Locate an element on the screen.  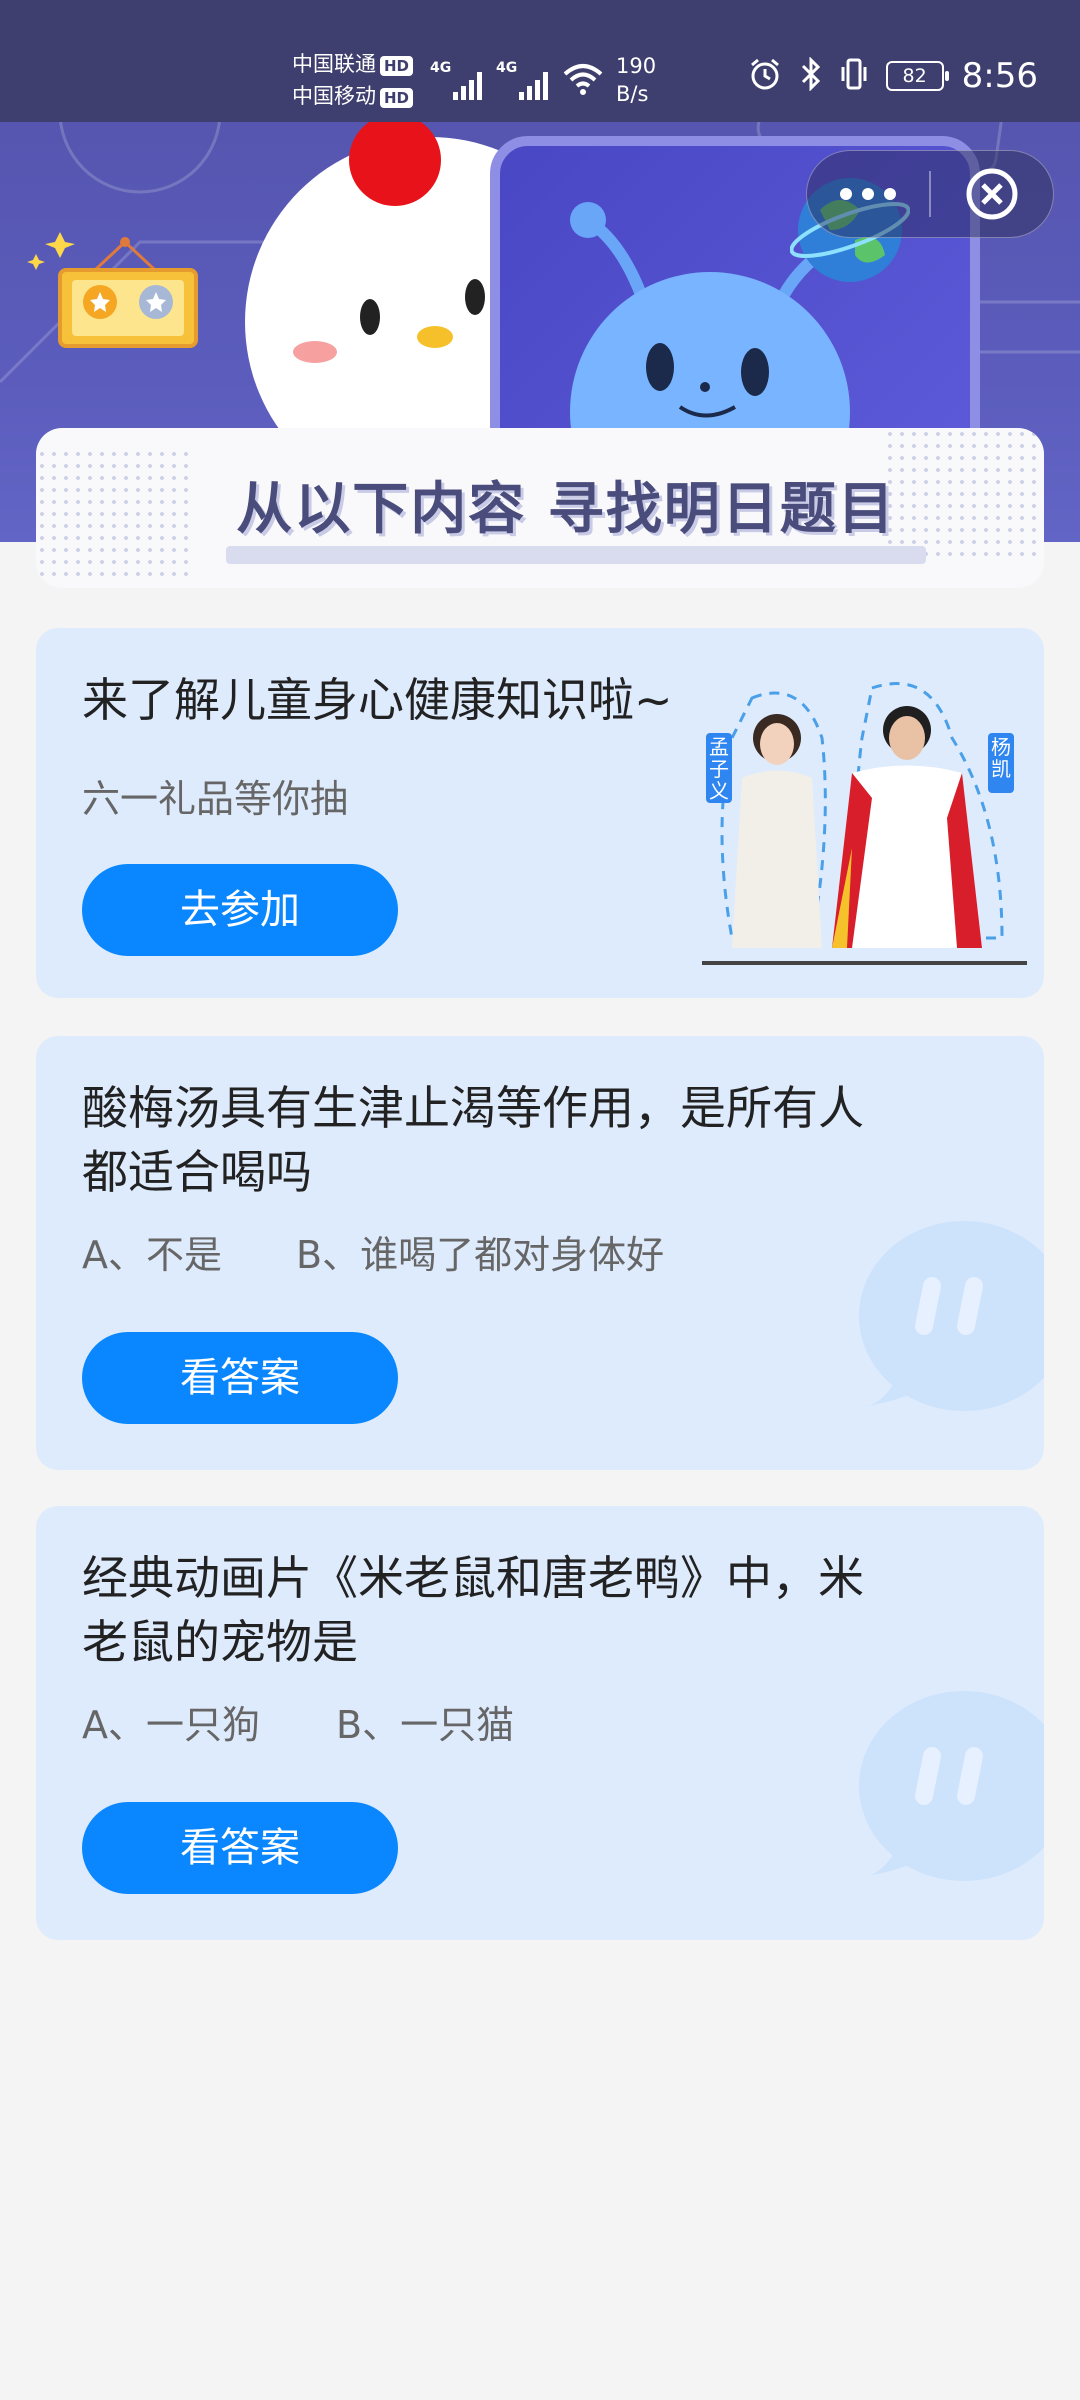
wifi-icon is located at coordinates (583, 81).